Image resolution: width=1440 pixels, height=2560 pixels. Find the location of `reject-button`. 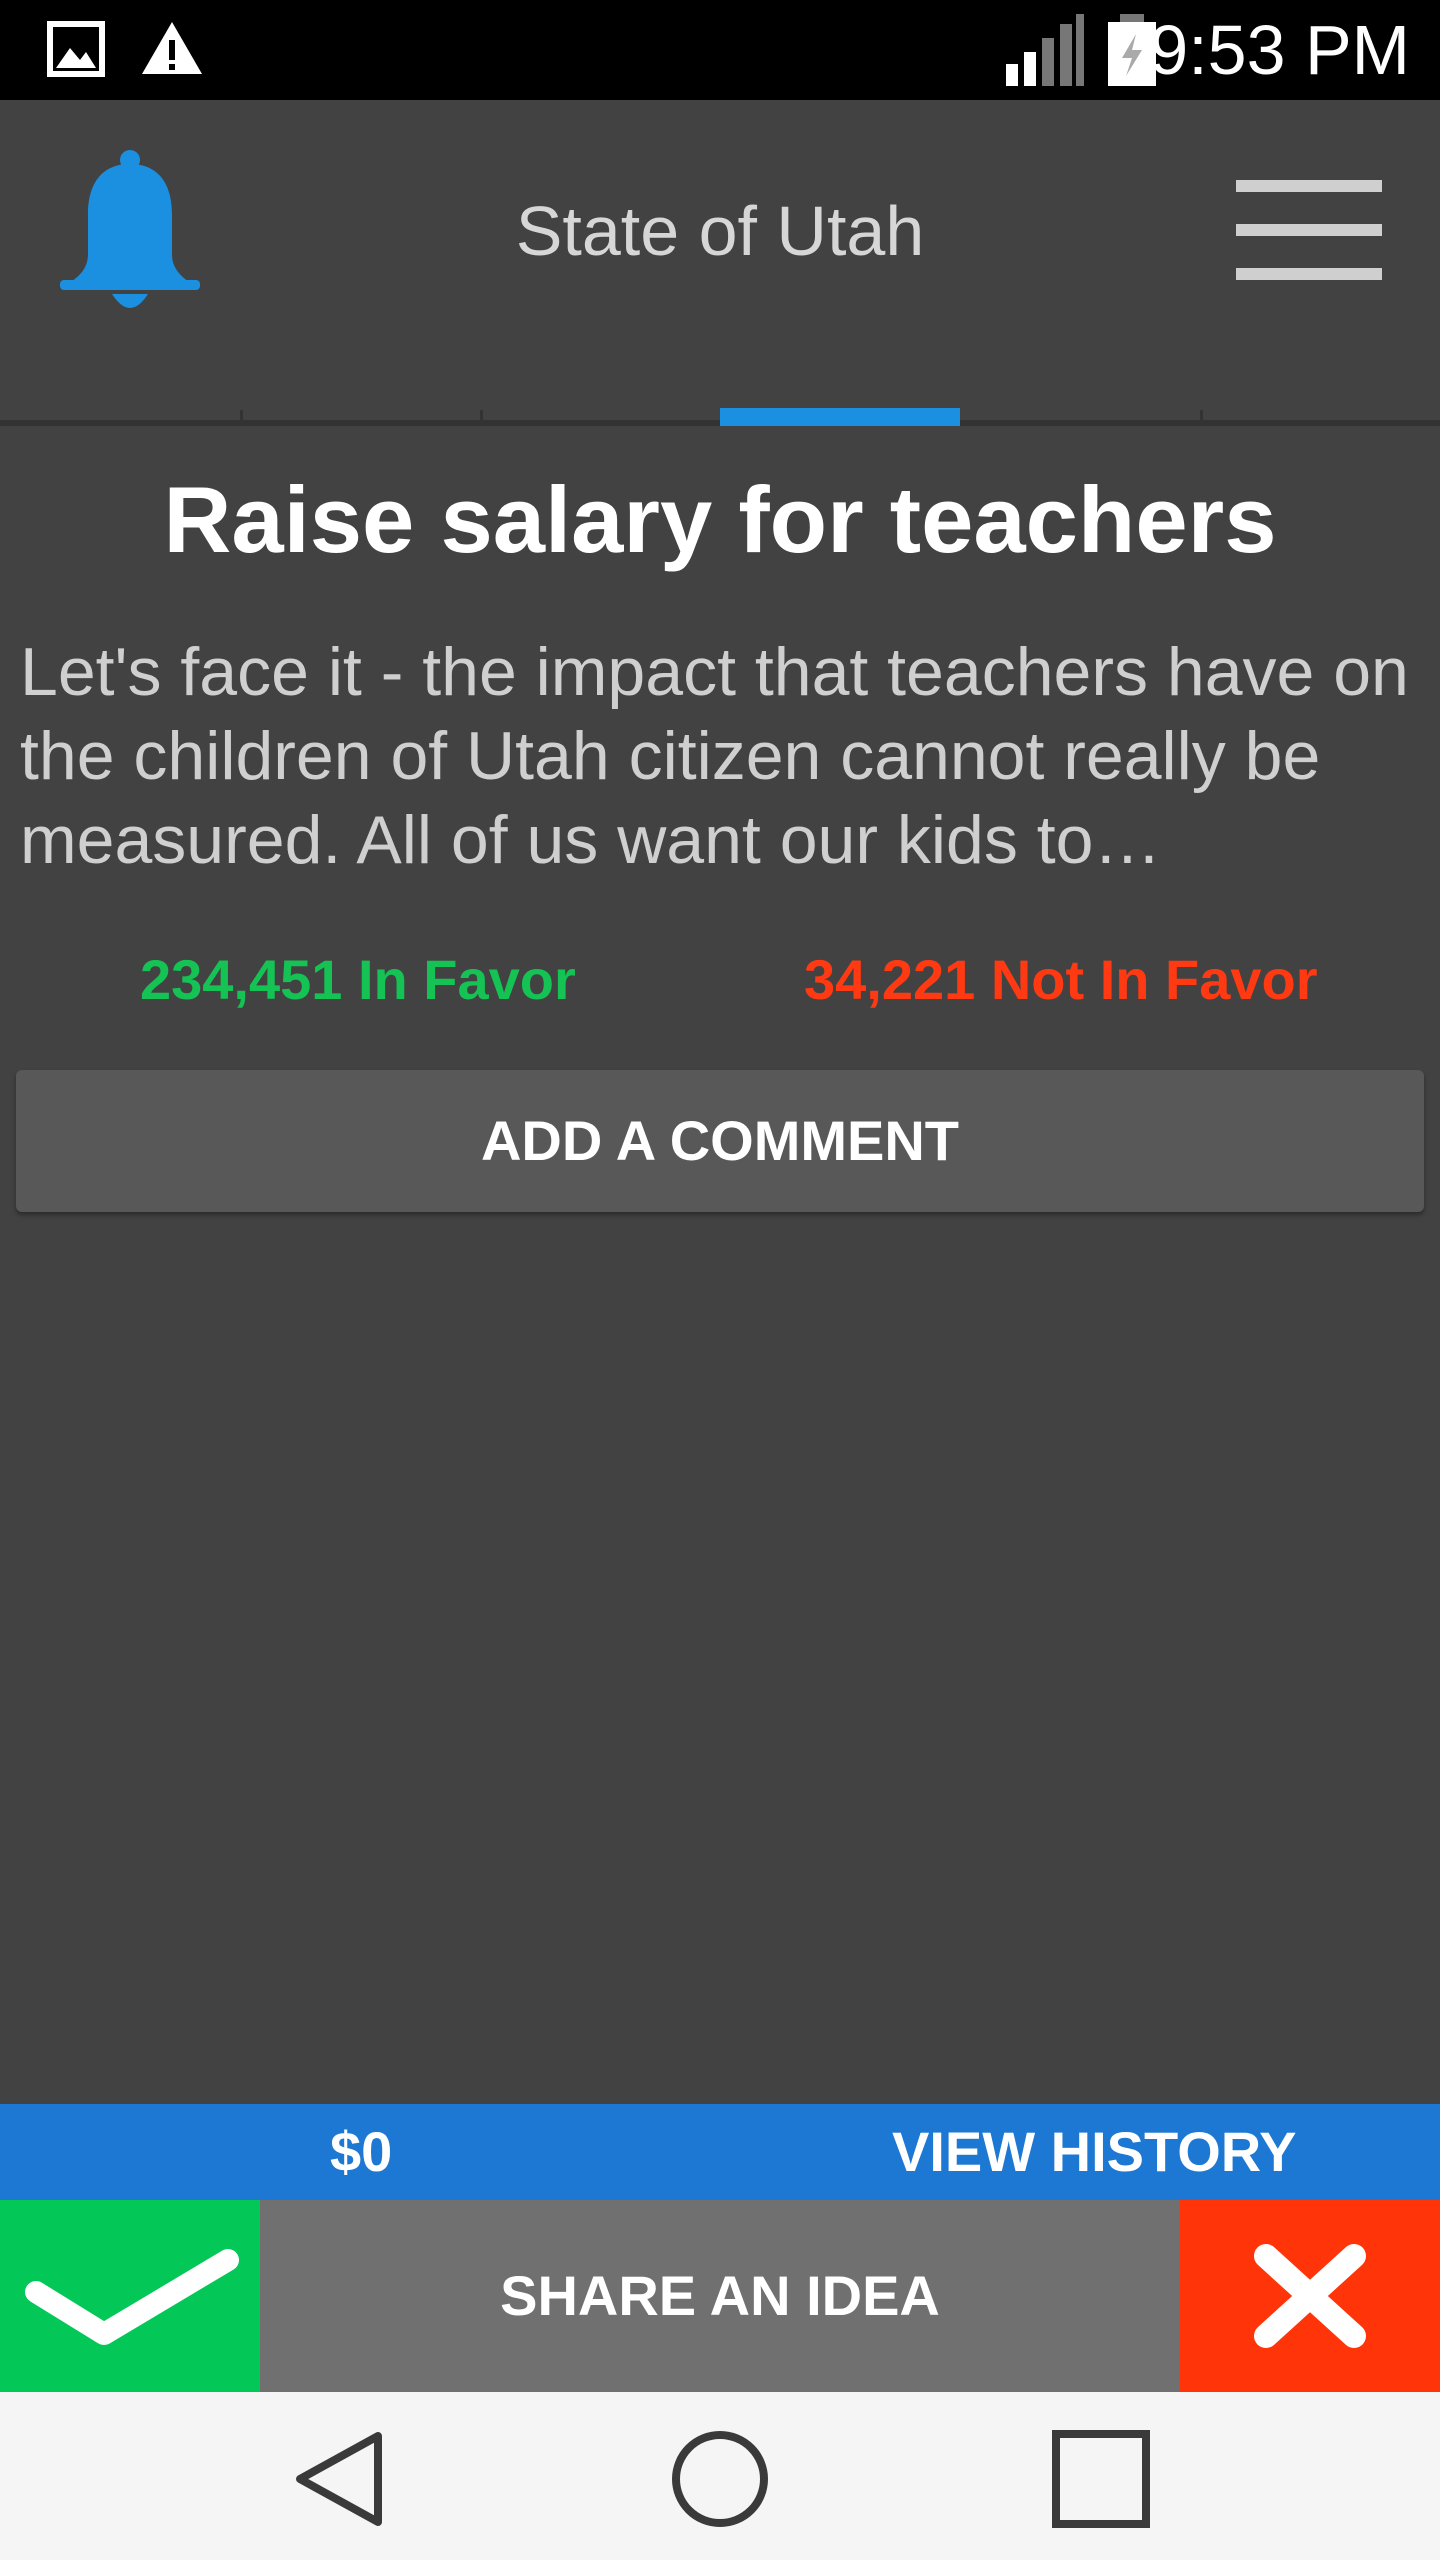

reject-button is located at coordinates (1310, 2296).